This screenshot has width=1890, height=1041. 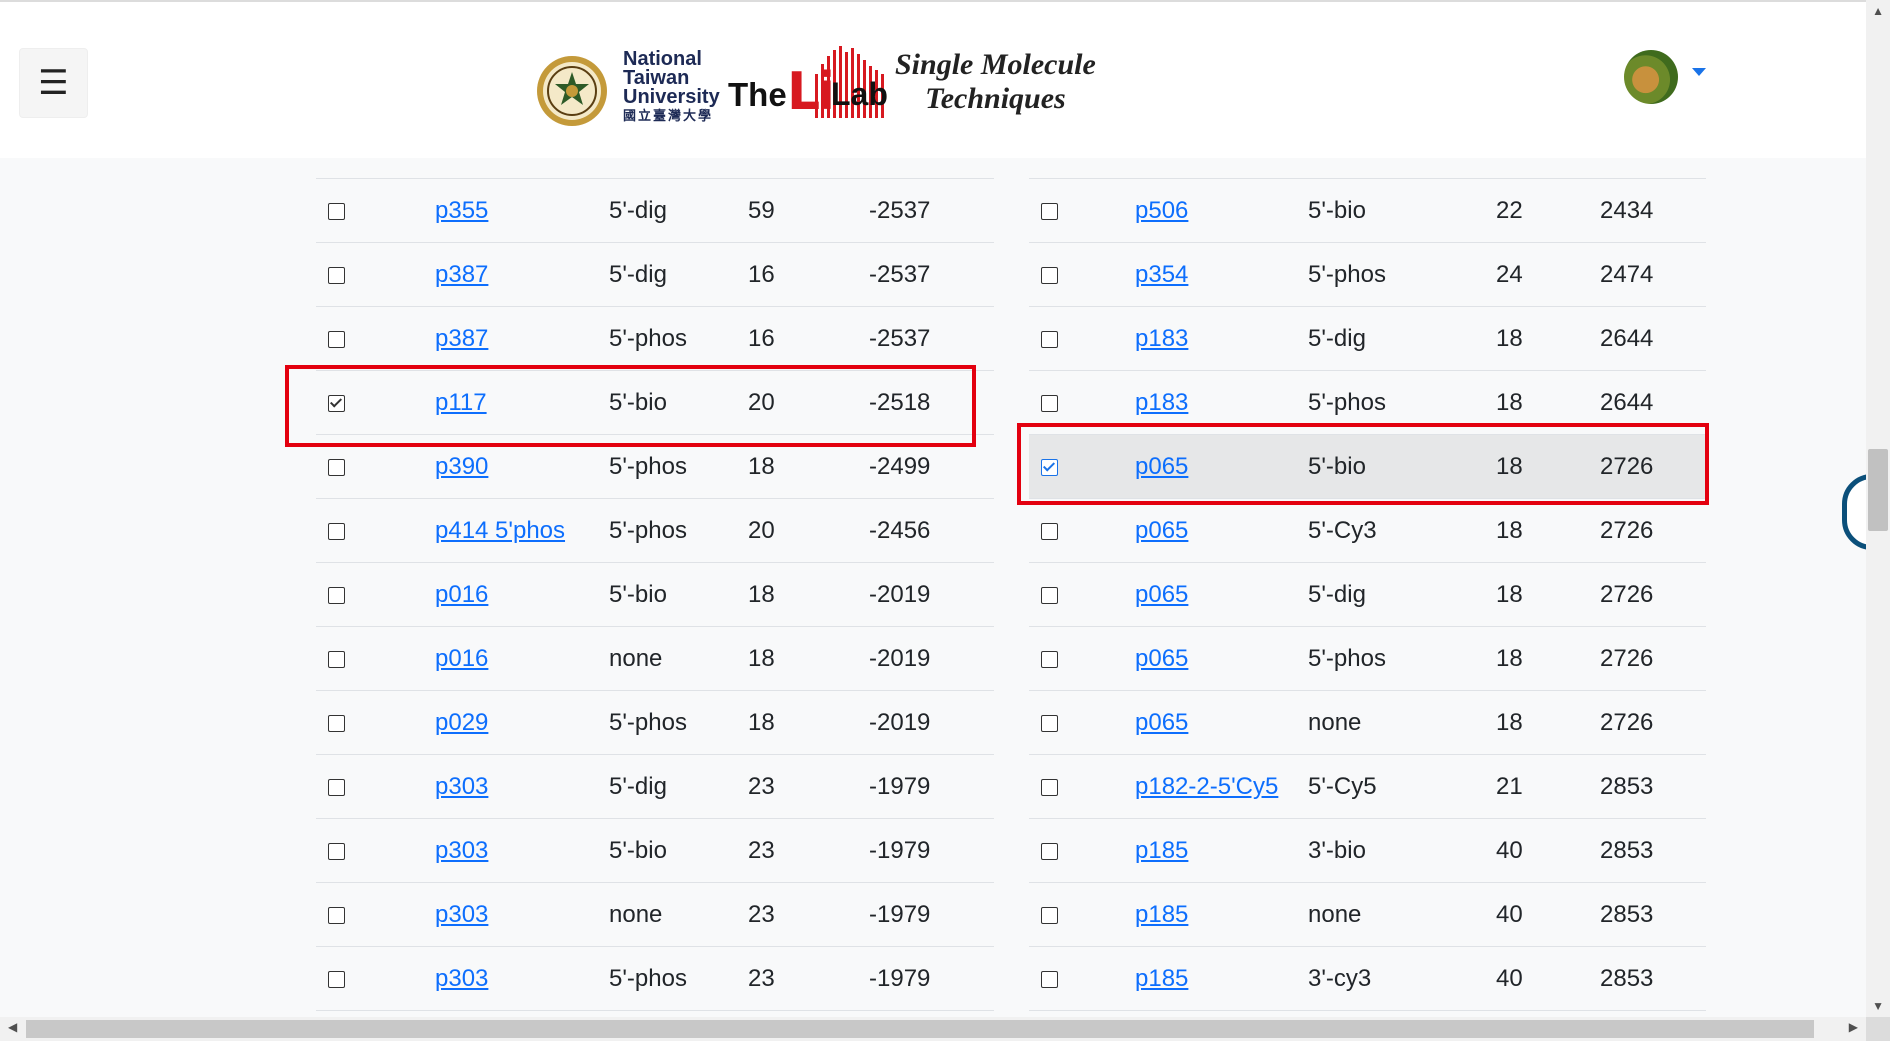 What do you see at coordinates (1221, 466) in the screenshot?
I see `primer-id-cell: p065` at bounding box center [1221, 466].